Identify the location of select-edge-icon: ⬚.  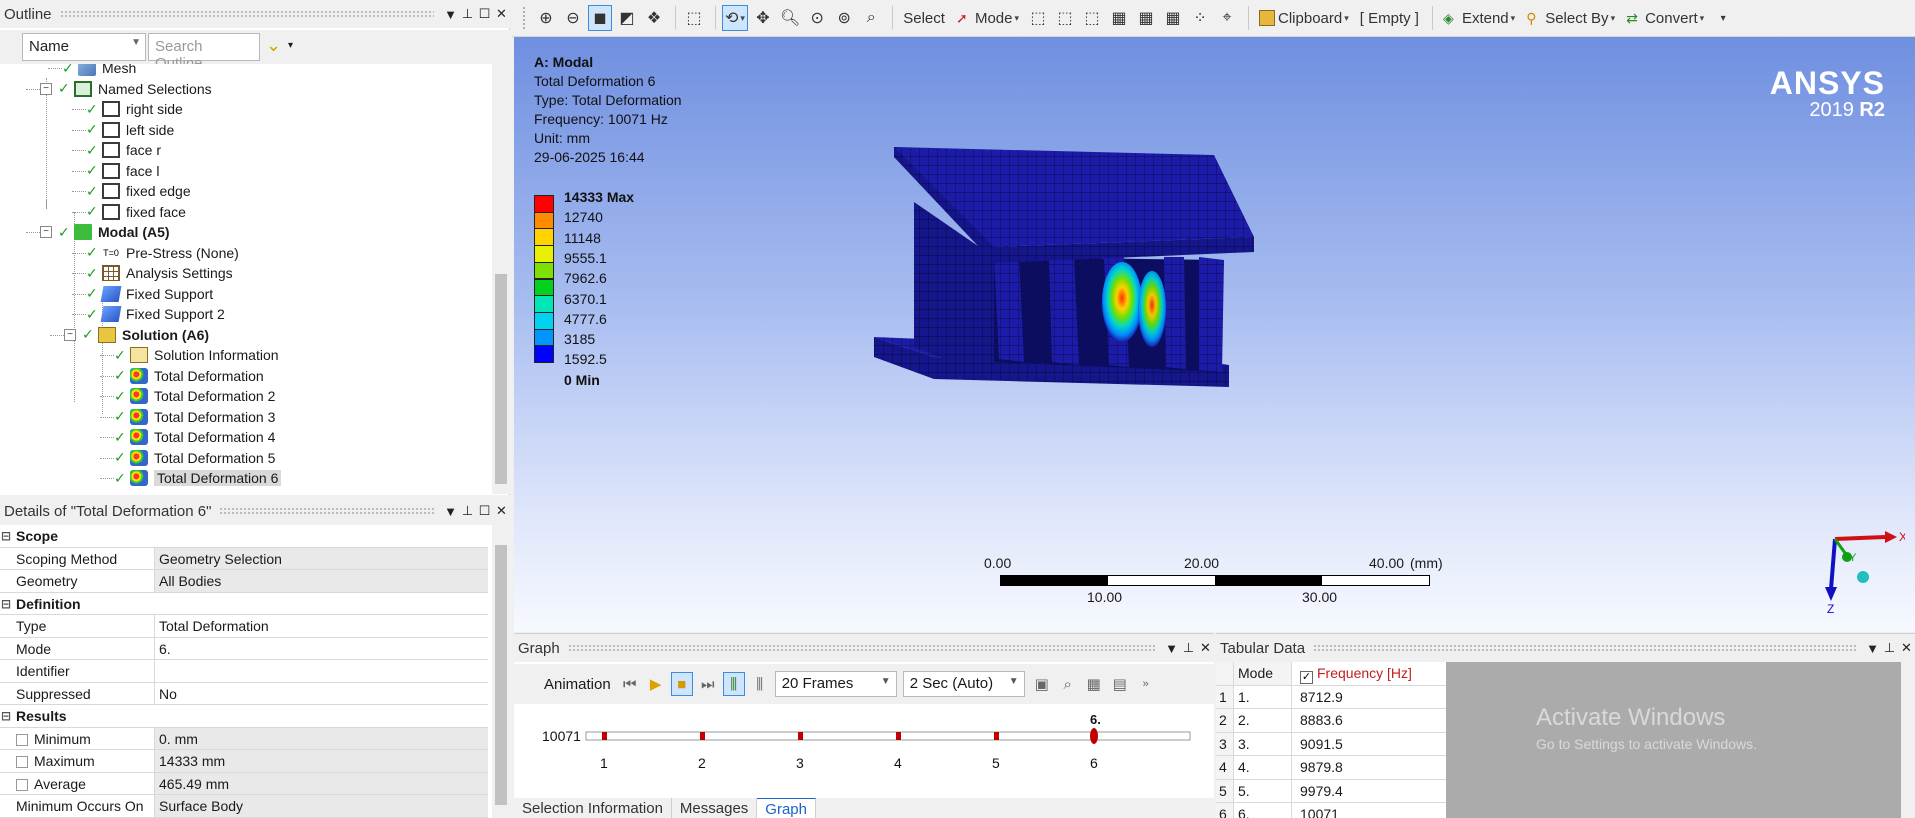
(1065, 18).